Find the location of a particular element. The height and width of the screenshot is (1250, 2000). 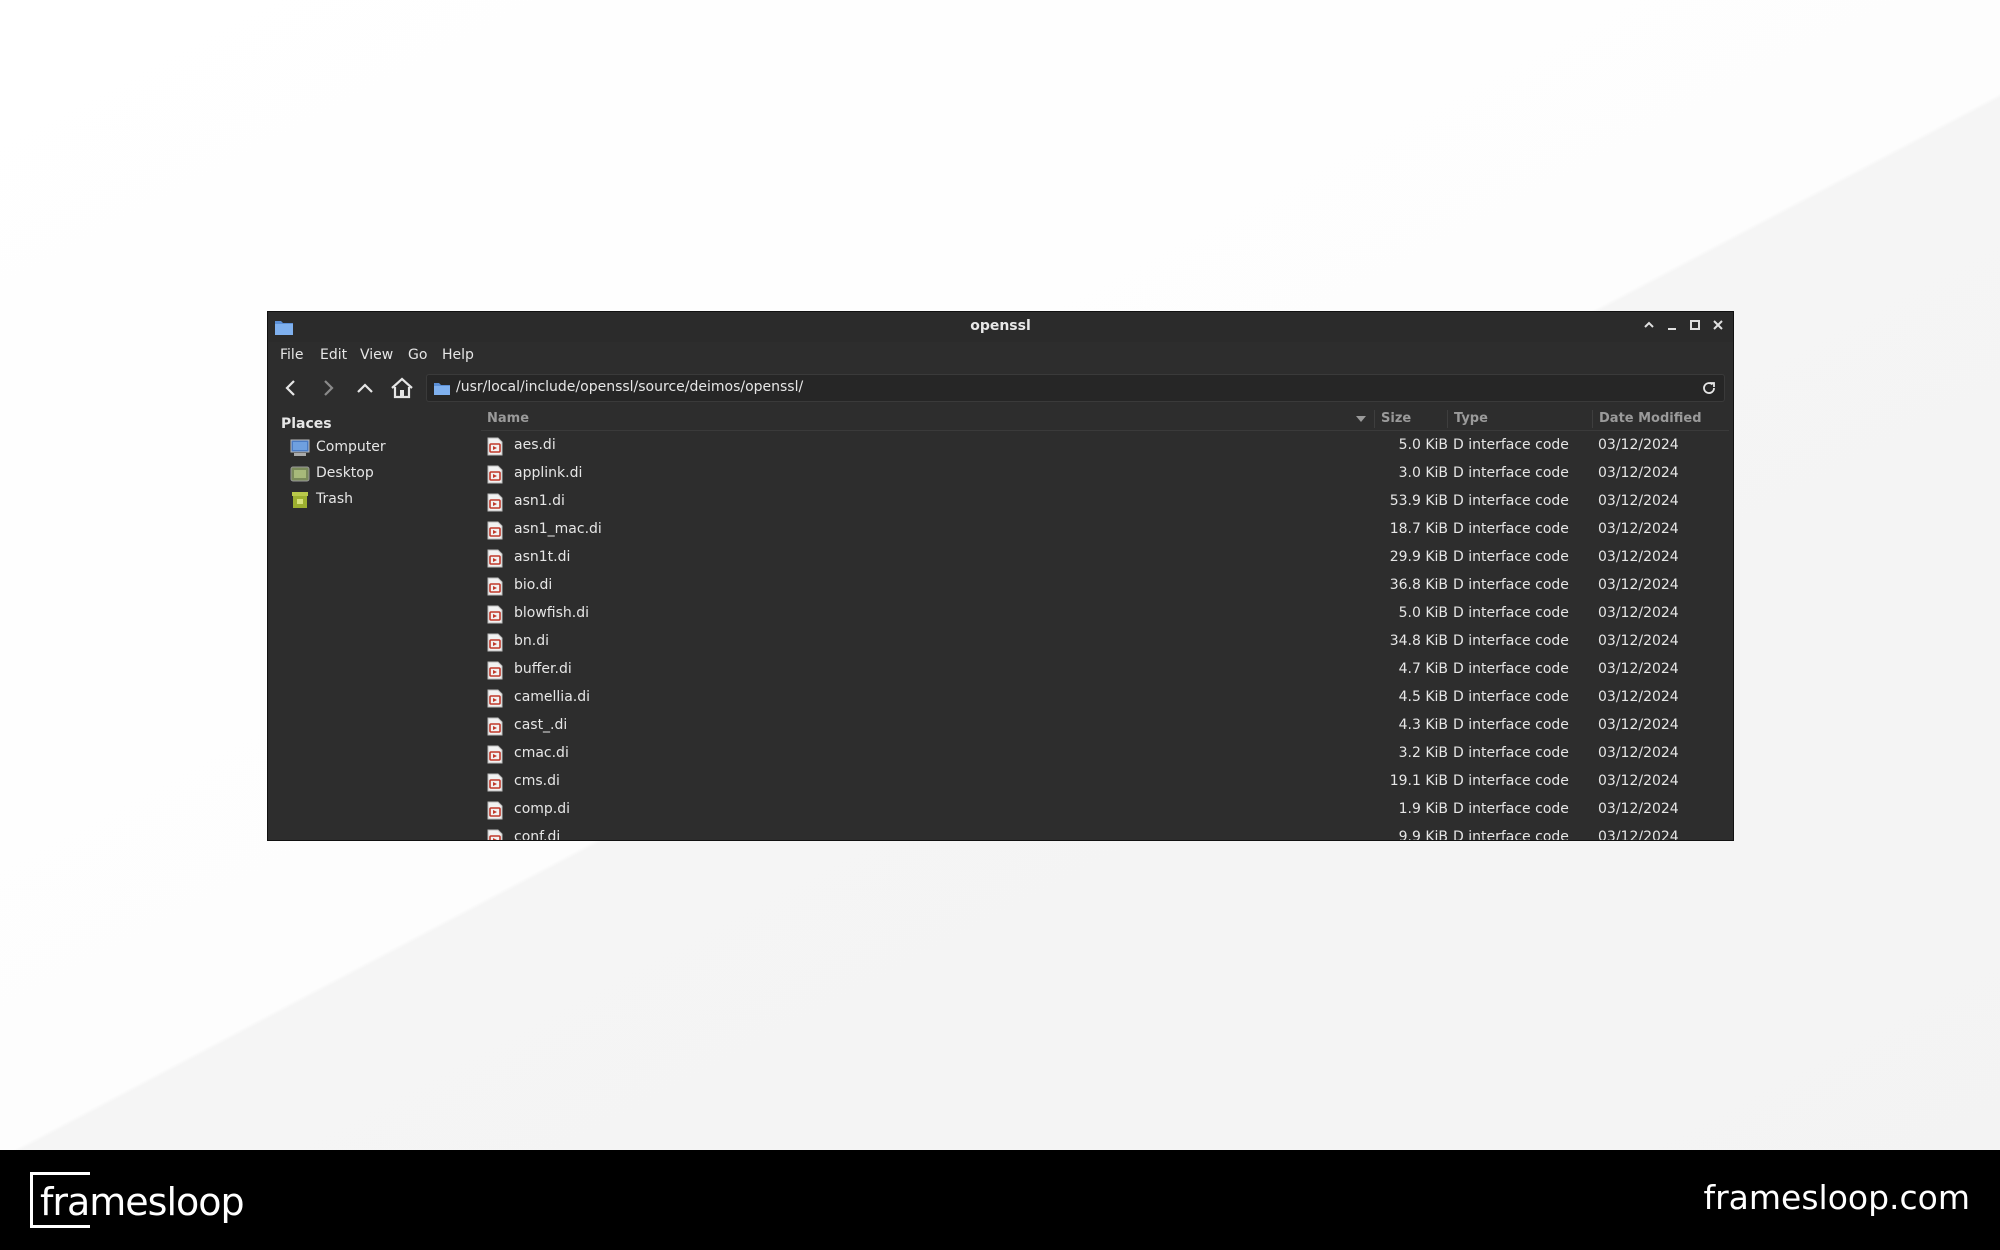

maximize-button is located at coordinates (1695, 327).